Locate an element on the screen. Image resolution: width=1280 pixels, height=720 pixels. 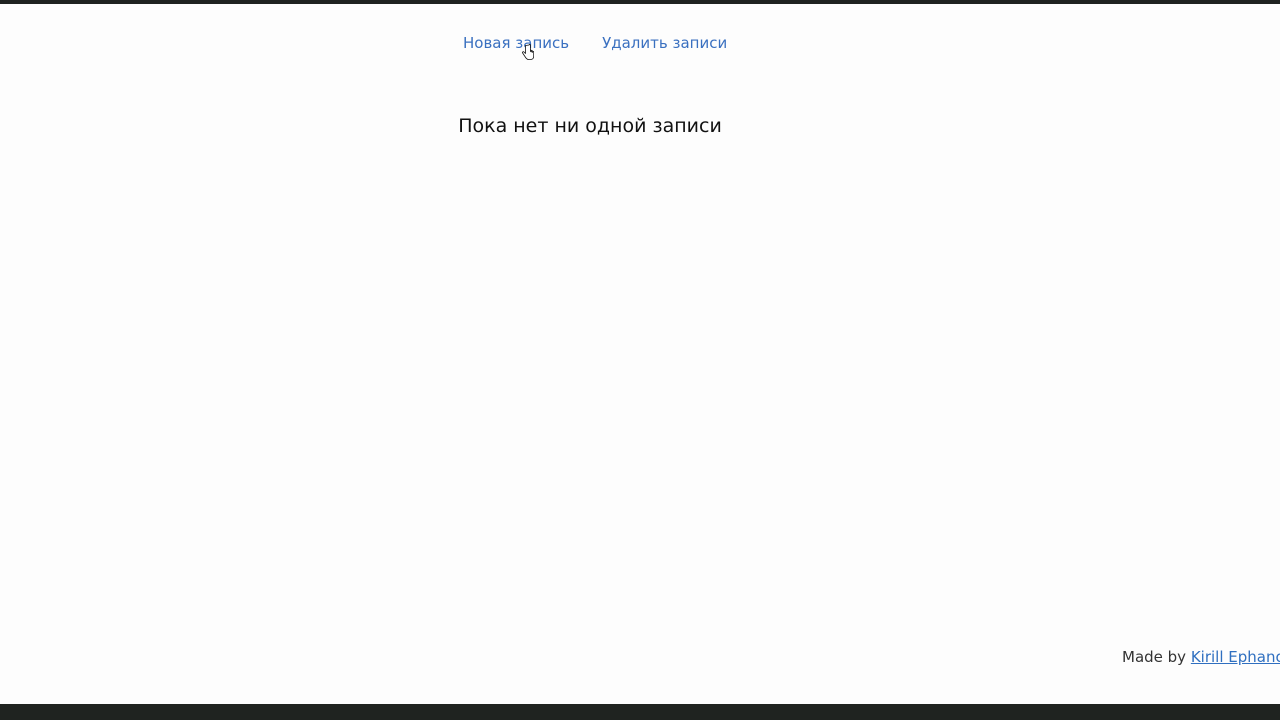
hand-pointer-icon is located at coordinates (528, 52).